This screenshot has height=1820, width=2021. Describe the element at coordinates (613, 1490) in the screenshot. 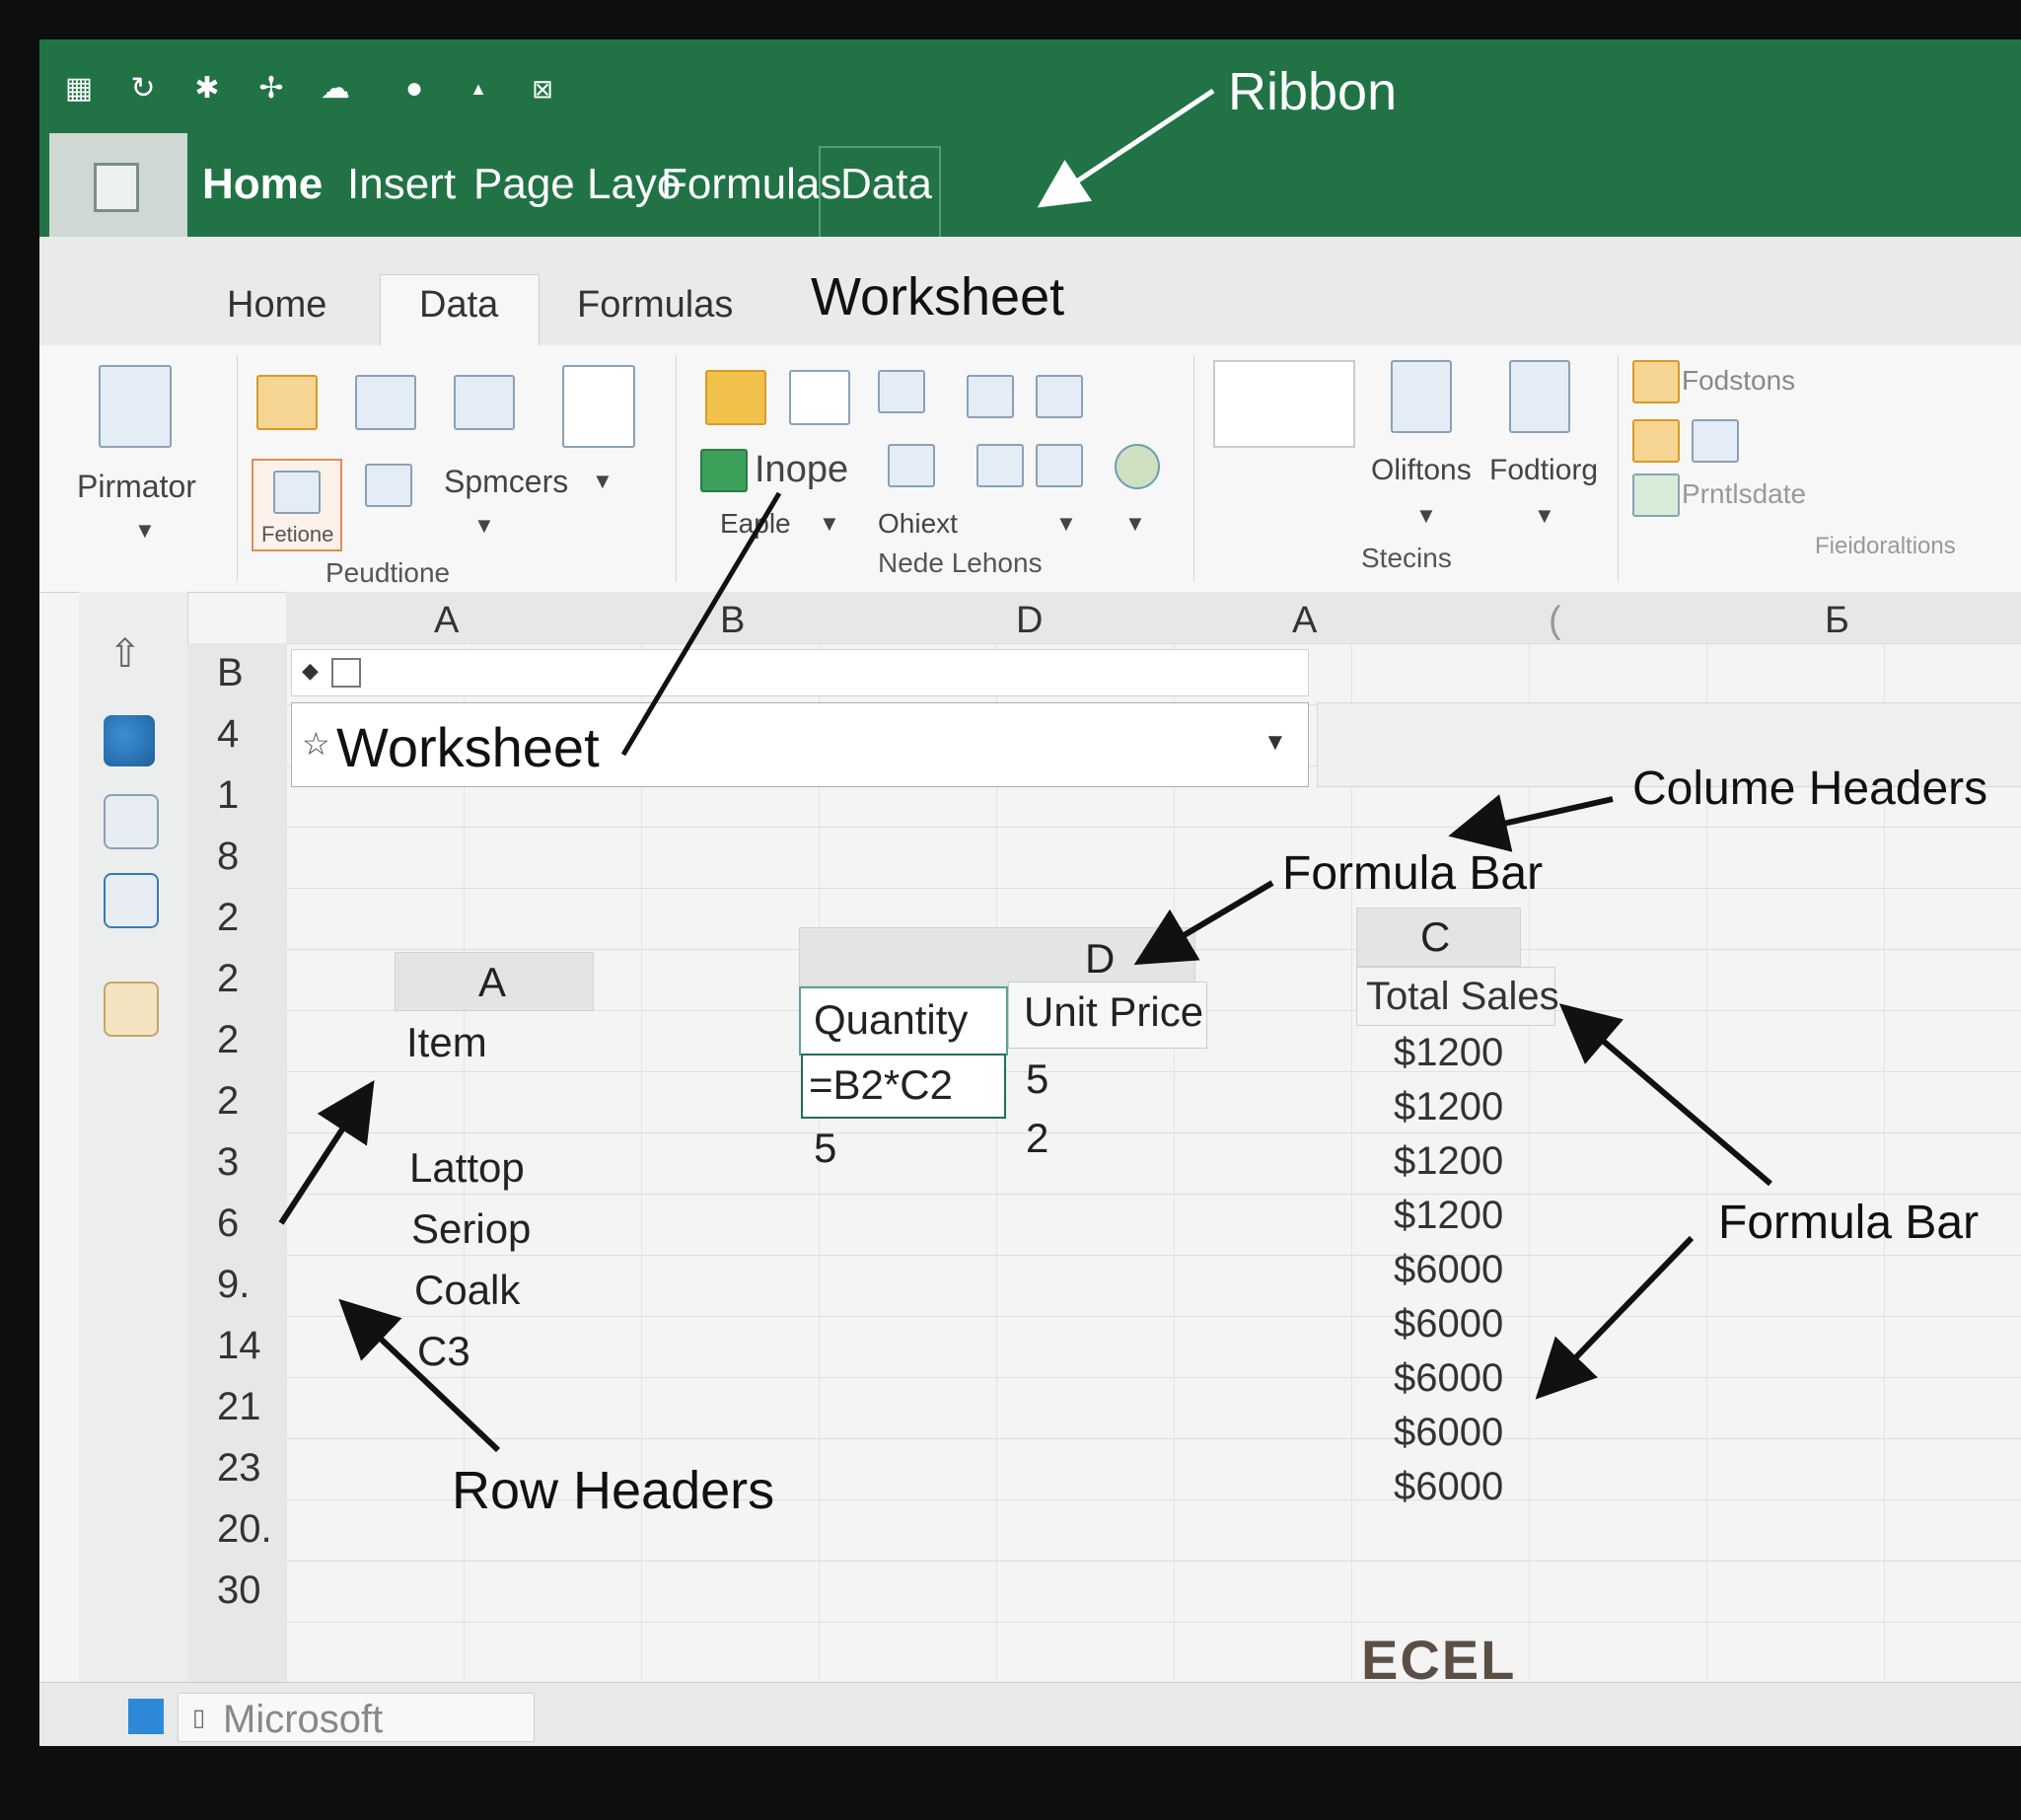

I see `callout-row-headers: Row Headers` at that location.